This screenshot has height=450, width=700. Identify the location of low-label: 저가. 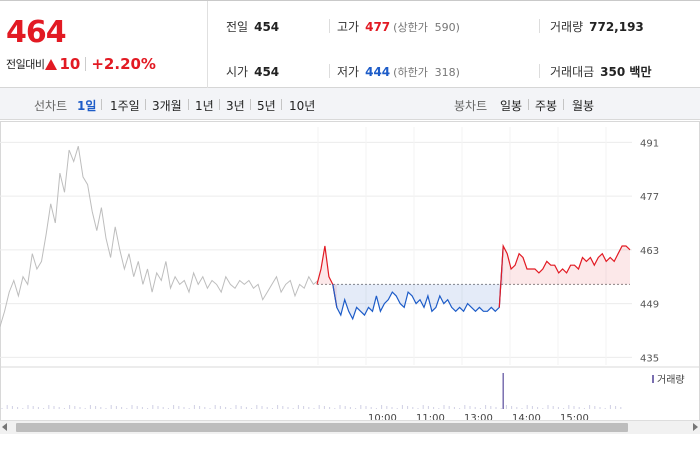
(348, 72).